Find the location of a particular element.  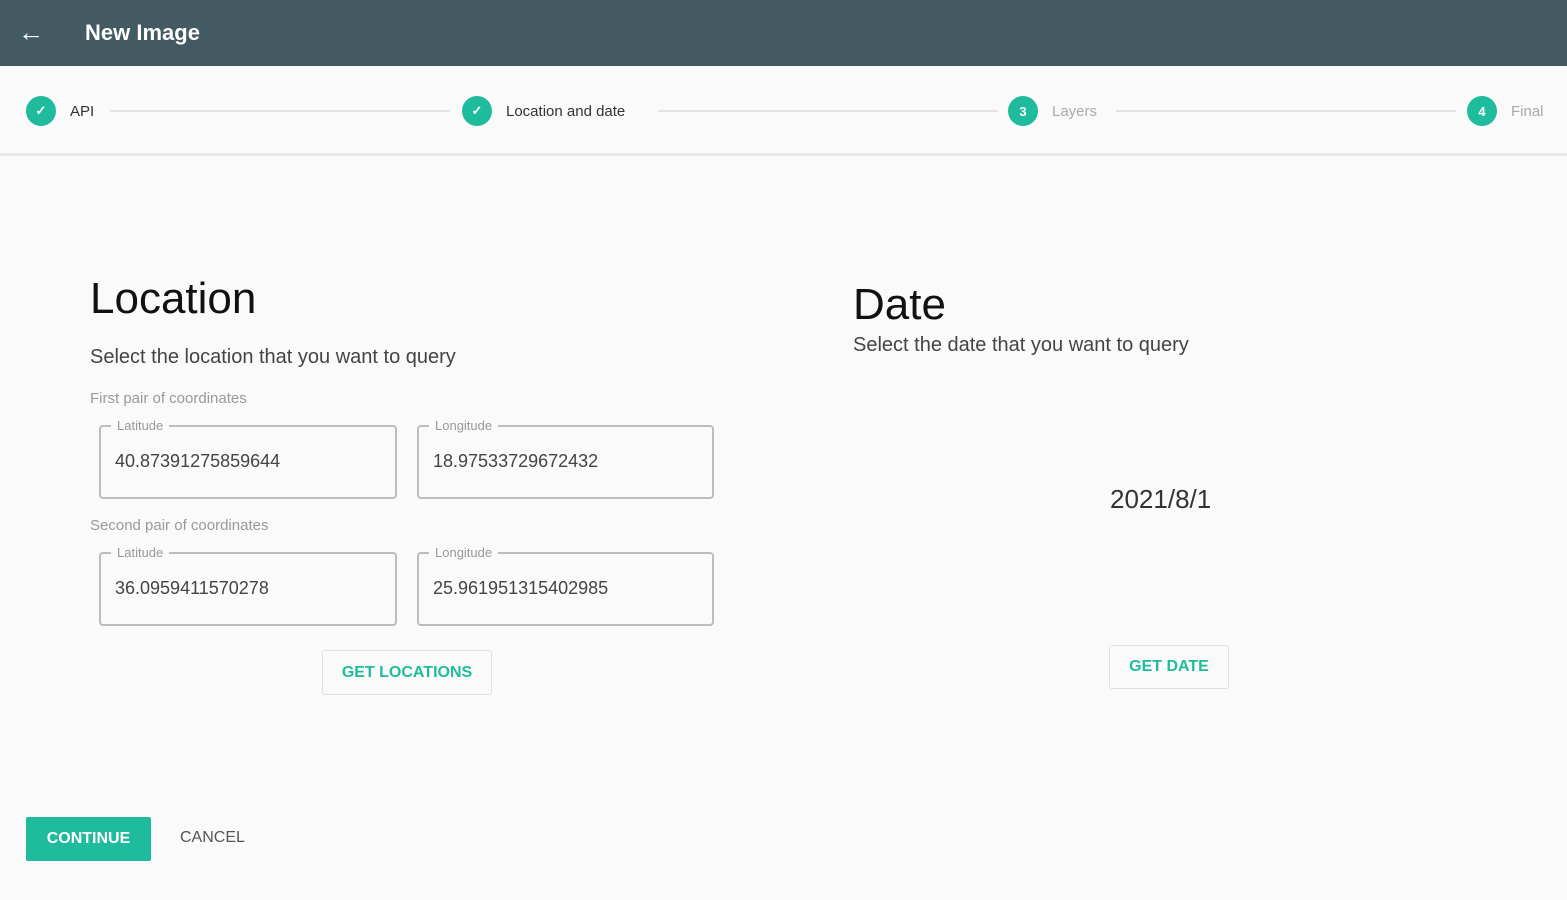

step-final: 4 Final is located at coordinates (1505, 111).